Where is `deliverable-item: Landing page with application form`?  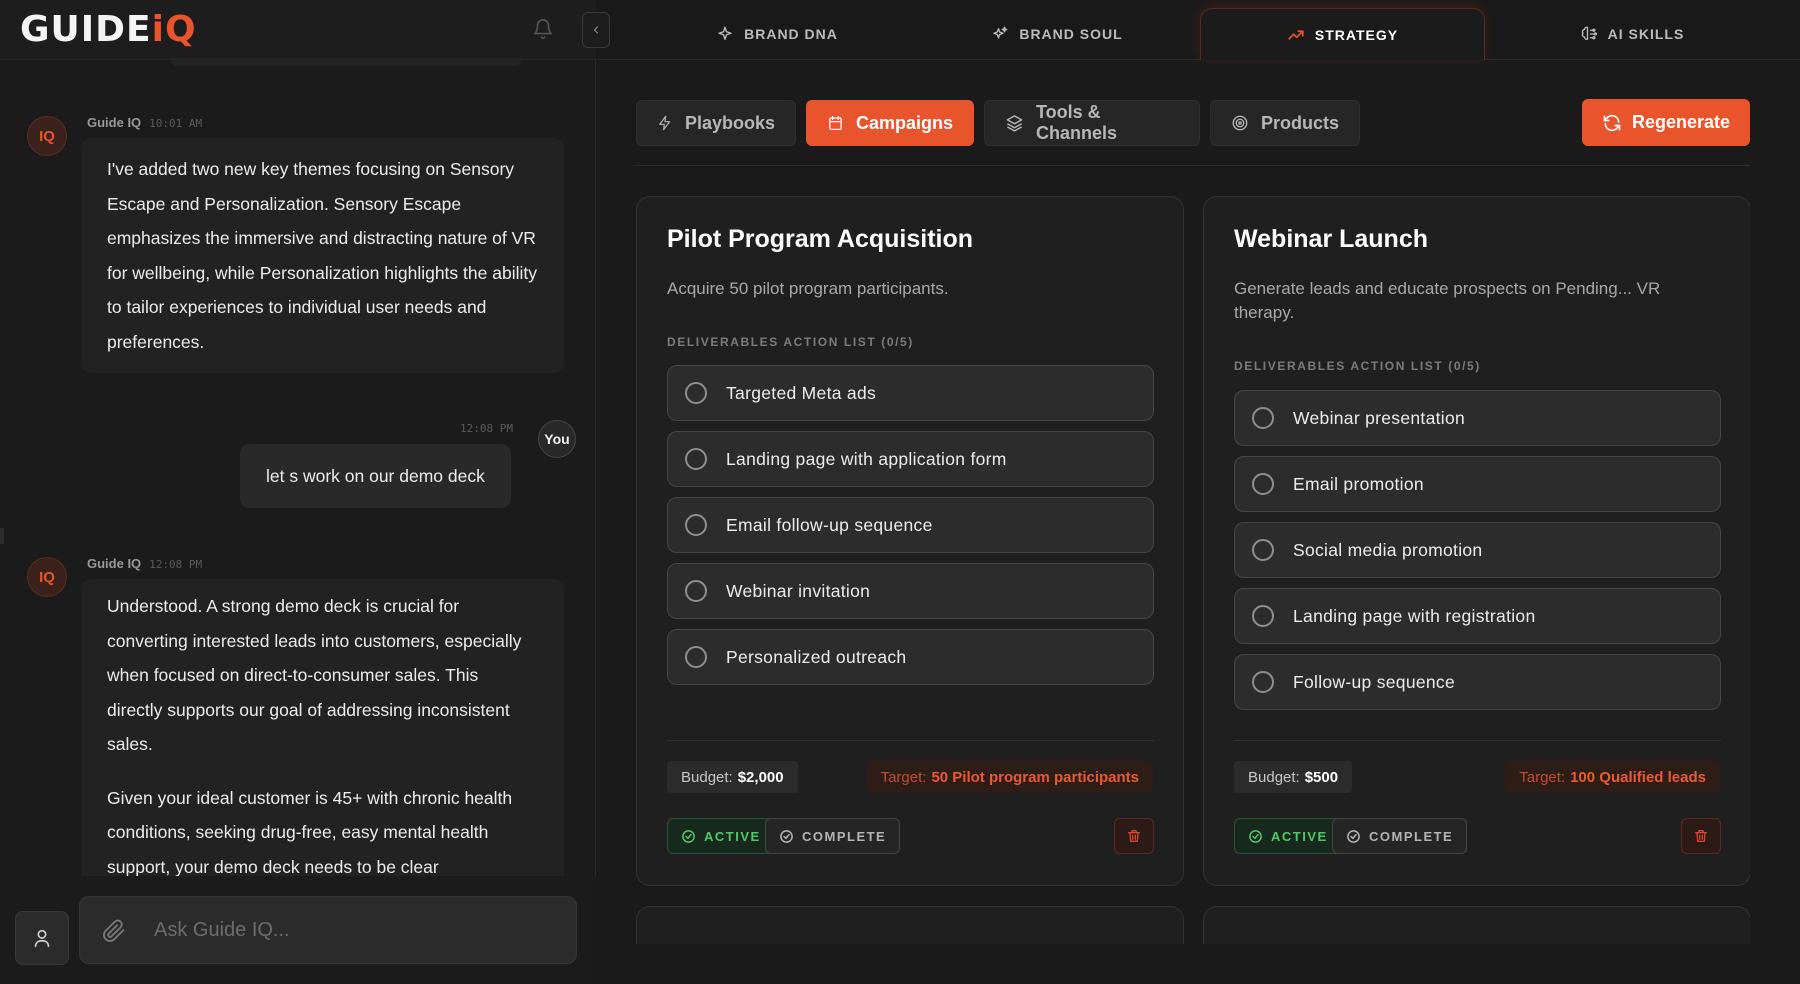 deliverable-item: Landing page with application form is located at coordinates (910, 459).